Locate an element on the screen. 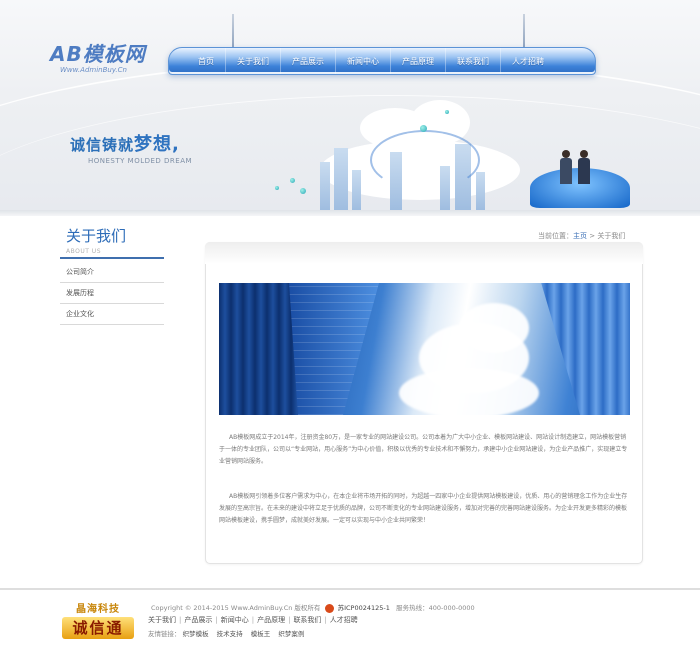 The width and height of the screenshot is (700, 655). sidebar-item-culture: 企业文化 is located at coordinates (112, 314).